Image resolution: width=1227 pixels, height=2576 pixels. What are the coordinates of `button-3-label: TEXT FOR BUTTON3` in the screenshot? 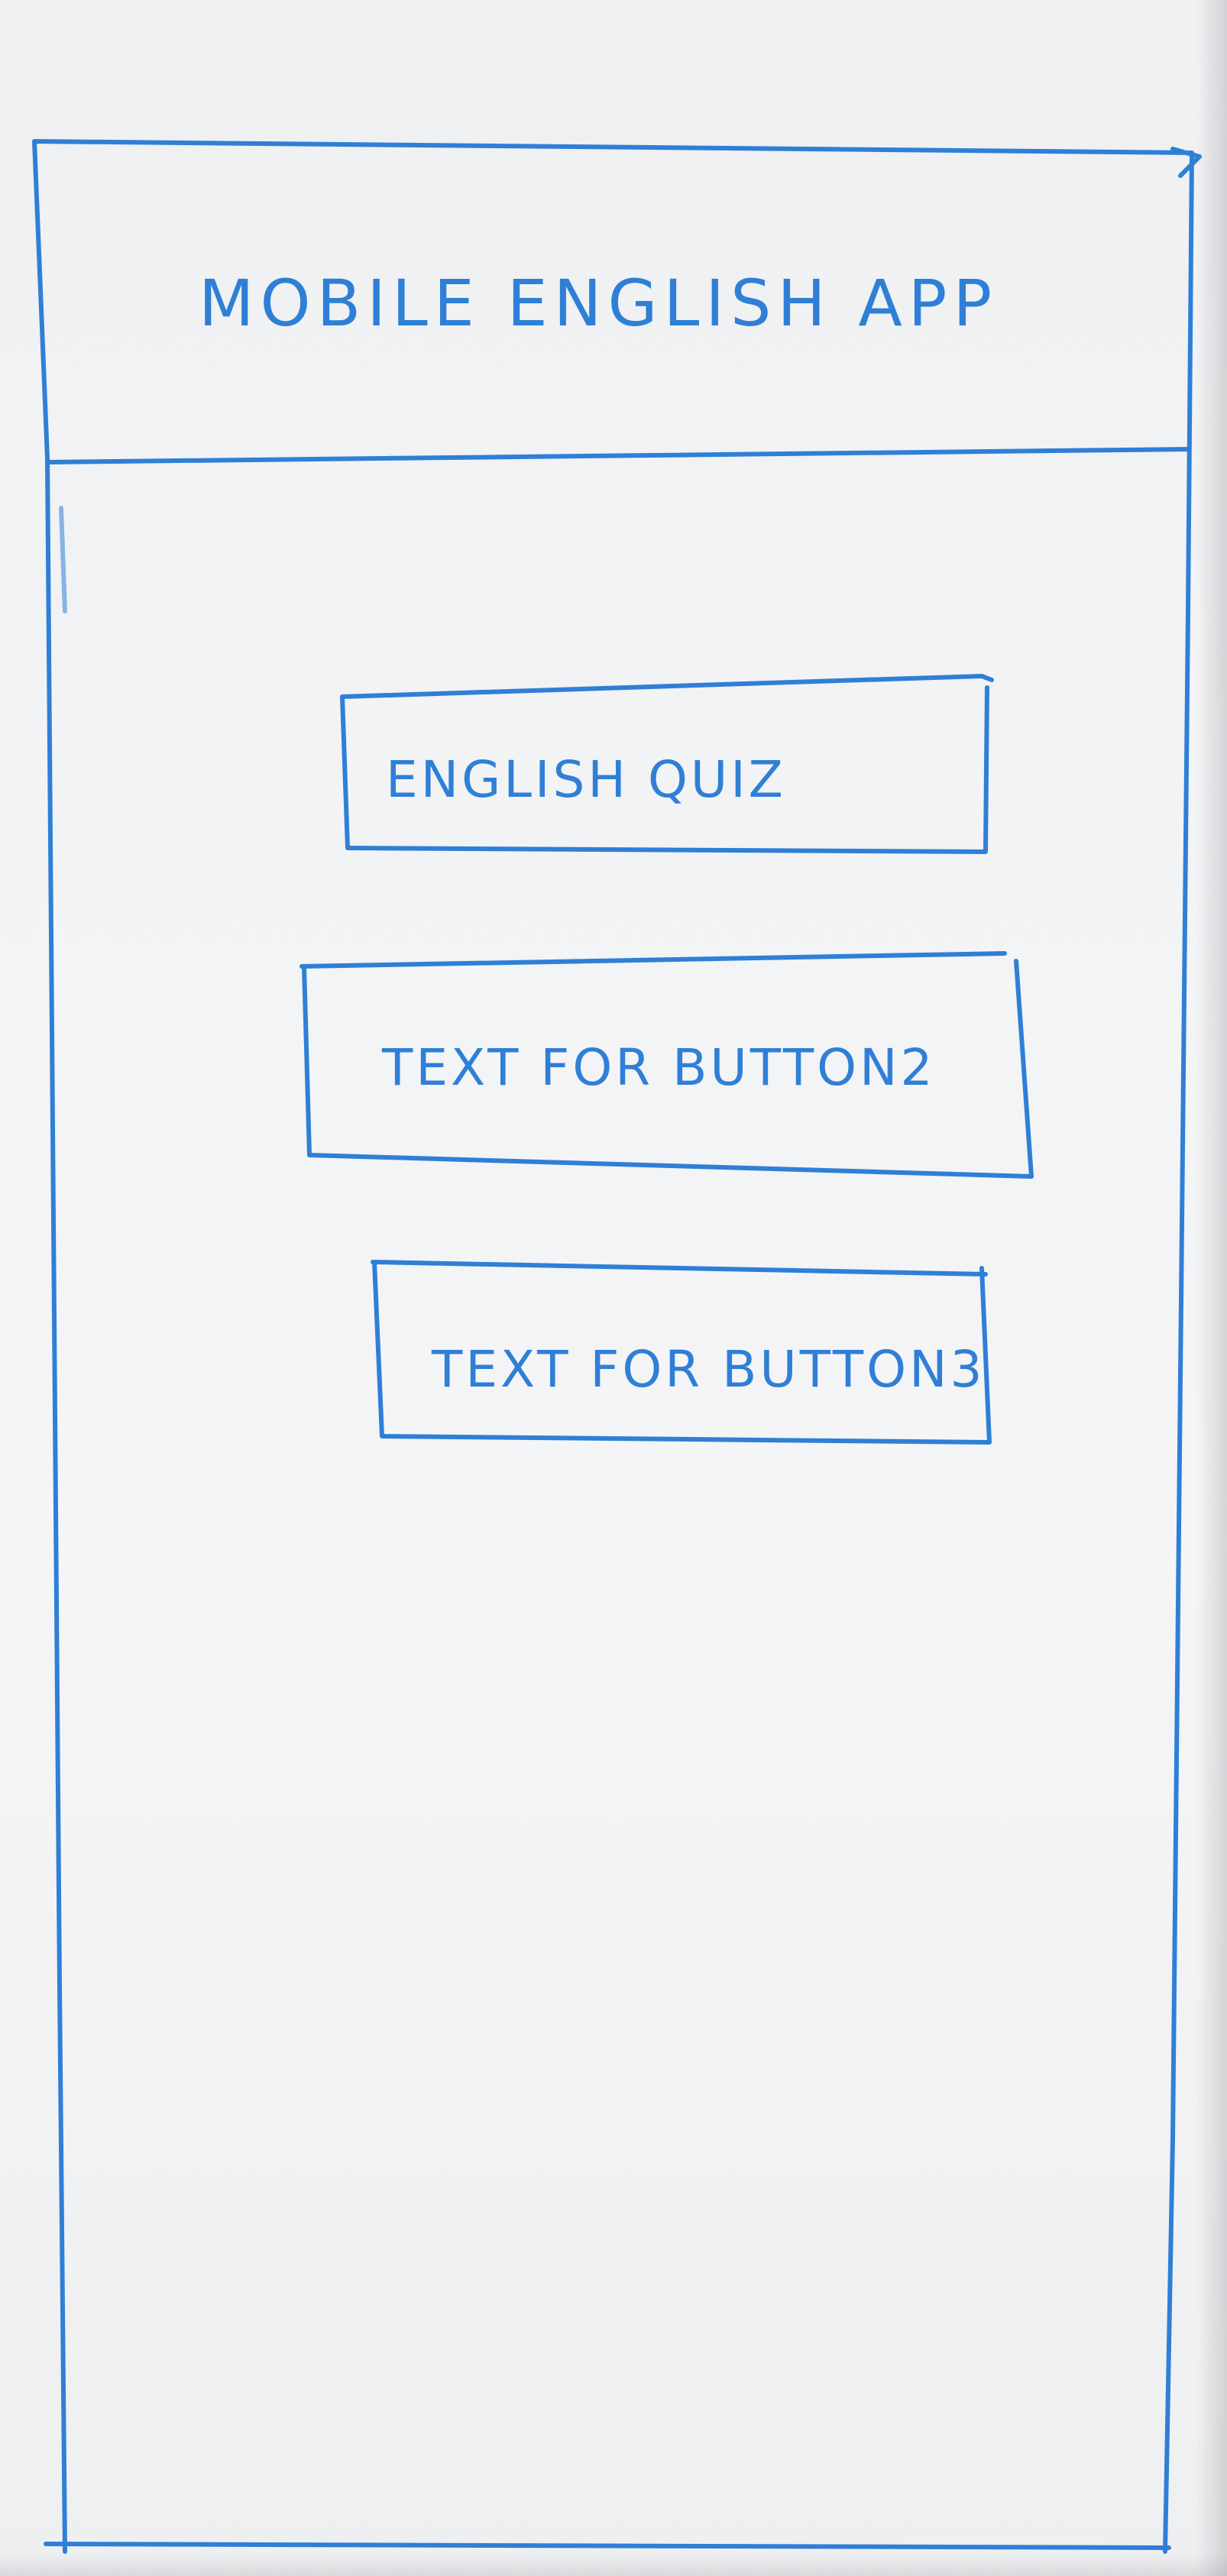 It's located at (709, 1369).